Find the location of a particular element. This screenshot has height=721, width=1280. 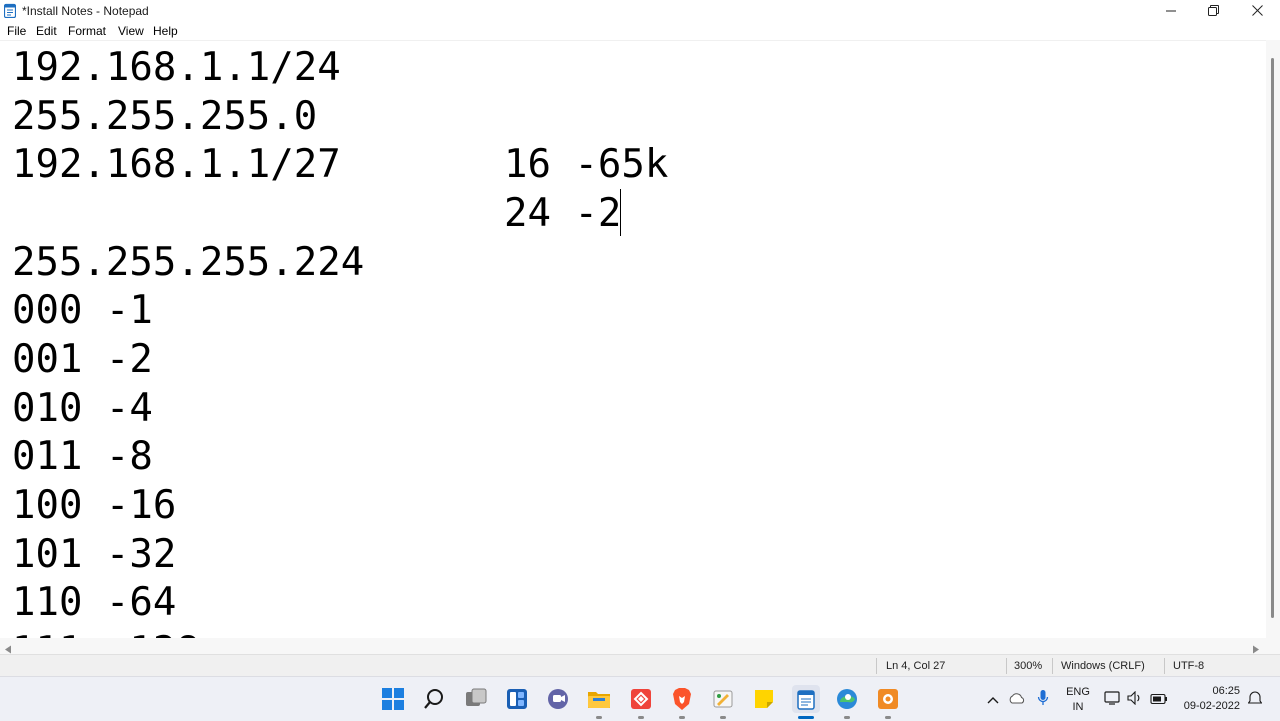

close-button is located at coordinates (1257, 10).